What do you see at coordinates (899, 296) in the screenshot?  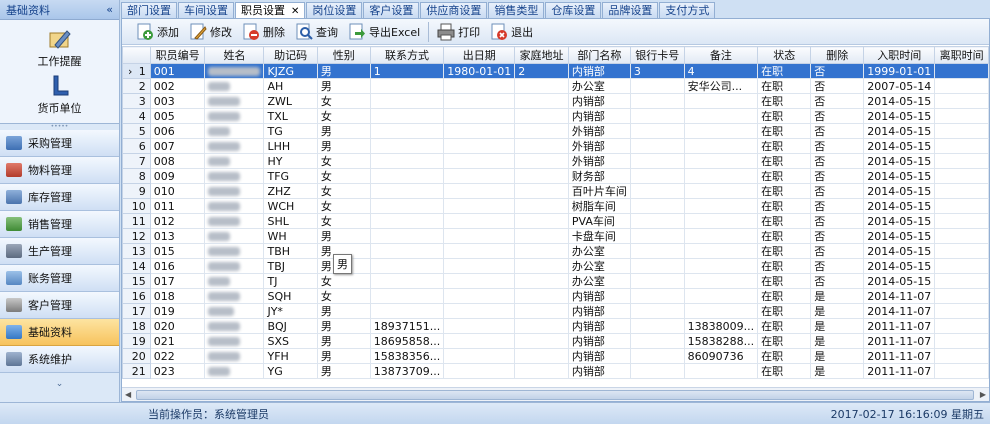 I see `cell-join-date: 2014-11-07` at bounding box center [899, 296].